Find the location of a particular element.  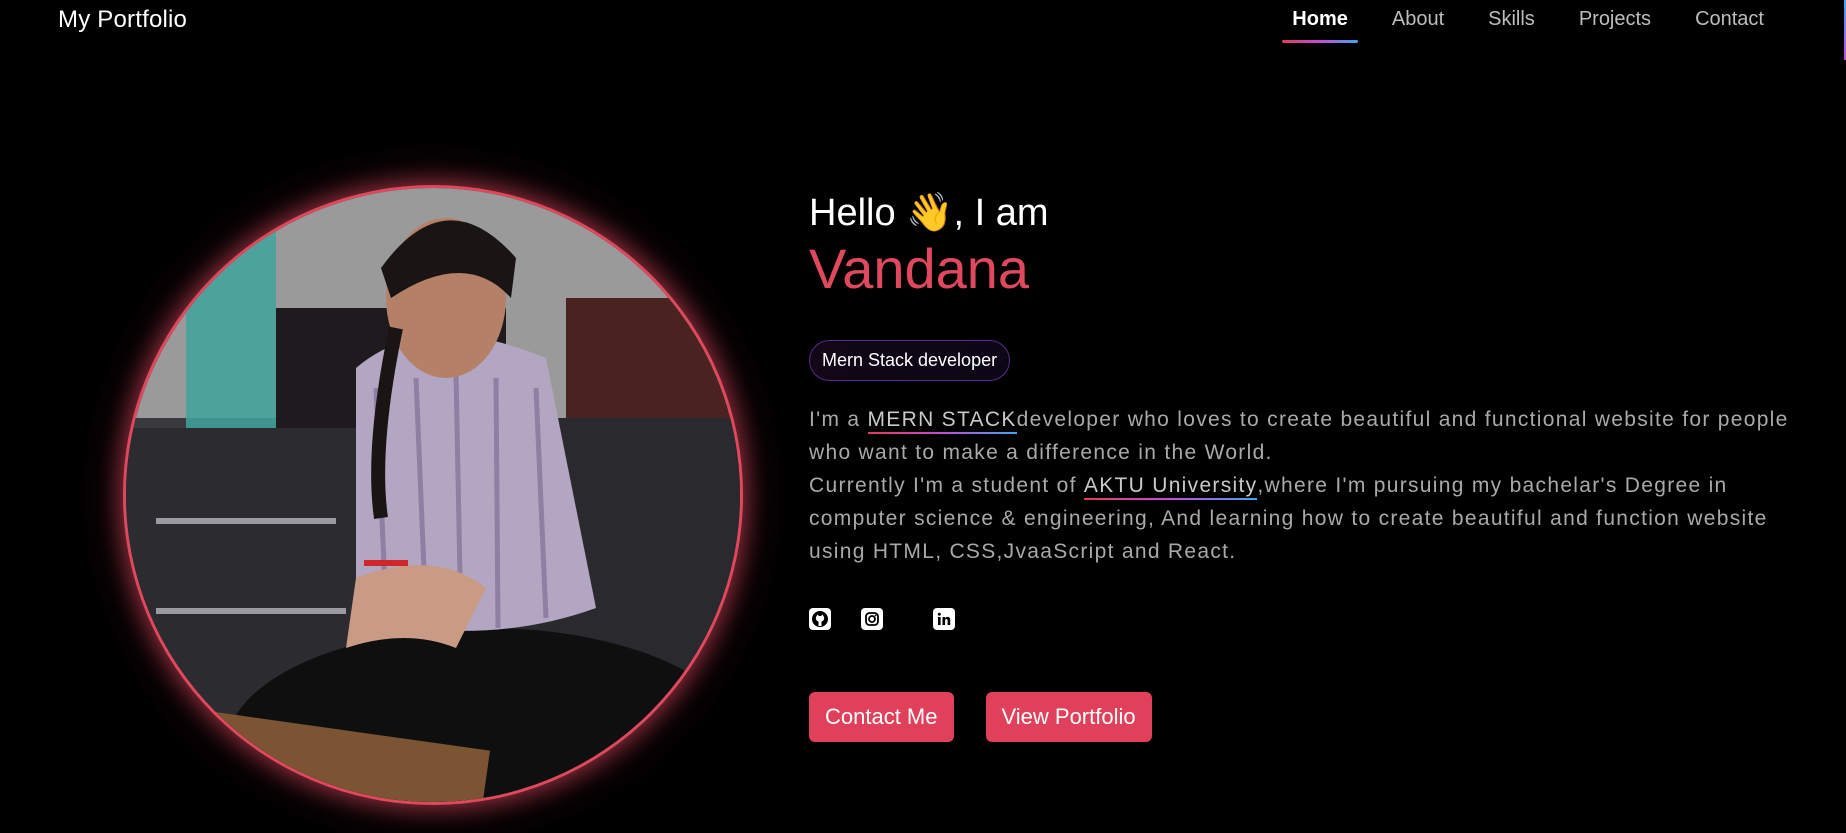

instagram-icon is located at coordinates (872, 619).